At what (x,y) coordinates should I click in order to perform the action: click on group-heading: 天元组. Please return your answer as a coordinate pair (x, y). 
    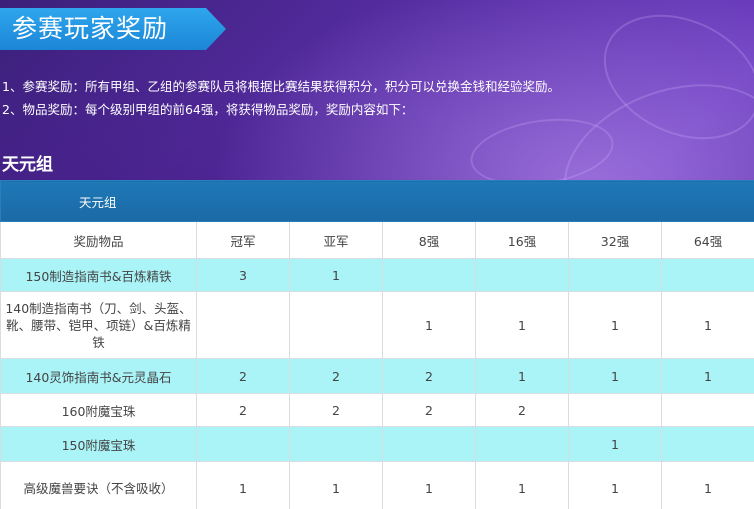
    Looking at the image, I should click on (27, 165).